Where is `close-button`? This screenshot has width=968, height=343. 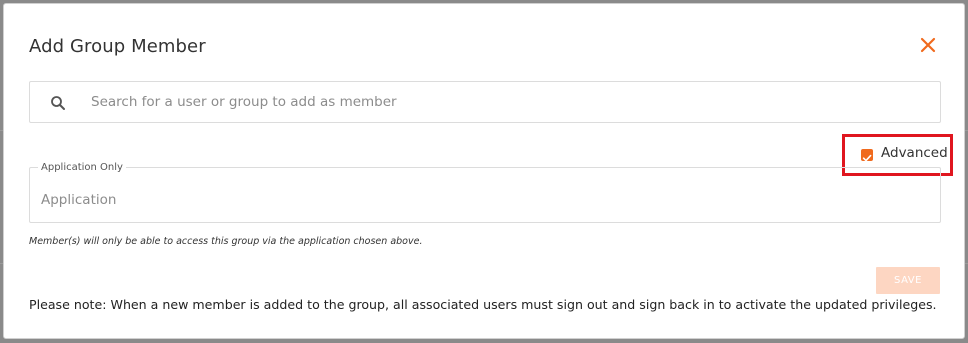
close-button is located at coordinates (928, 45).